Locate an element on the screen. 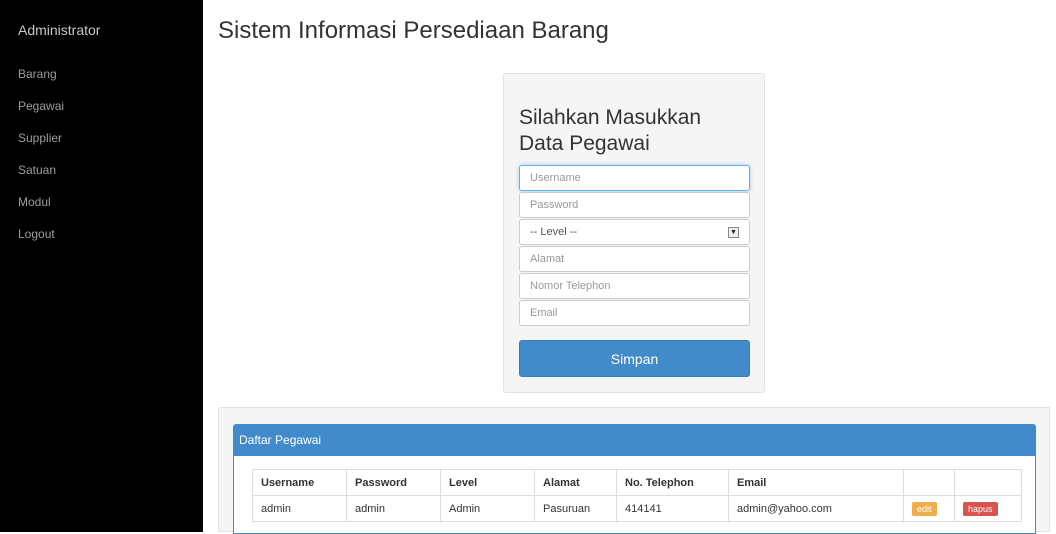 This screenshot has height=534, width=1056. cell-delete: hapus is located at coordinates (988, 508).